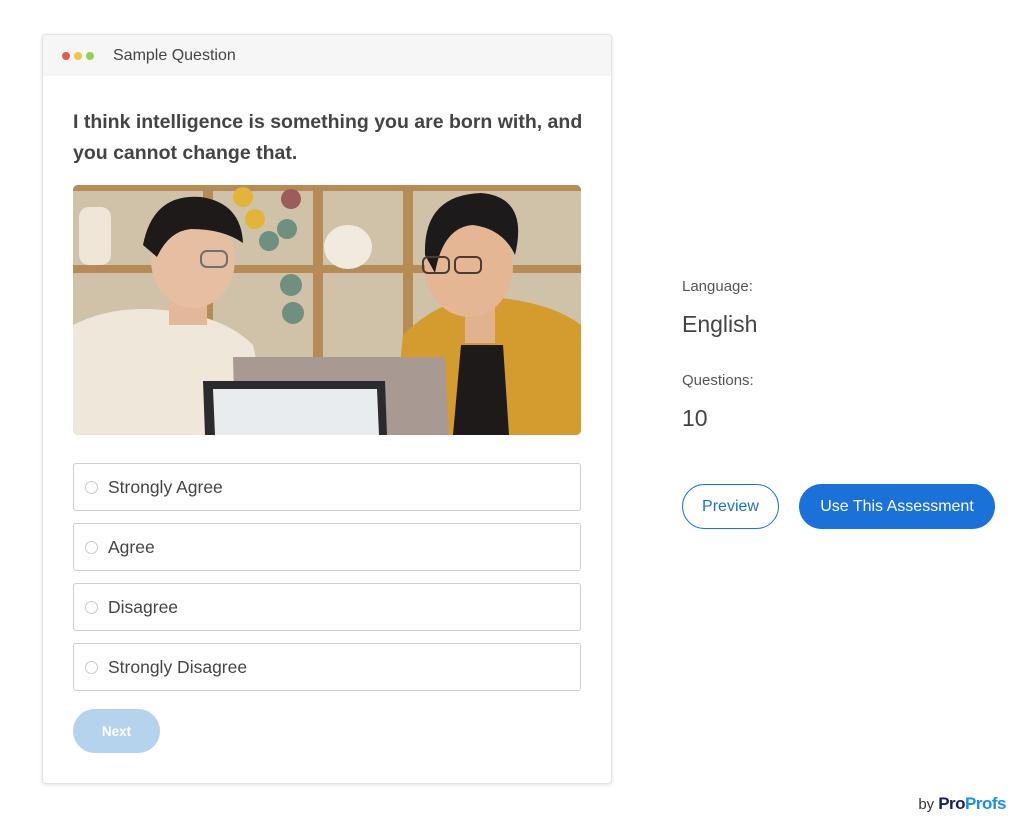 The height and width of the screenshot is (829, 1036). I want to click on question-image, so click(327, 310).